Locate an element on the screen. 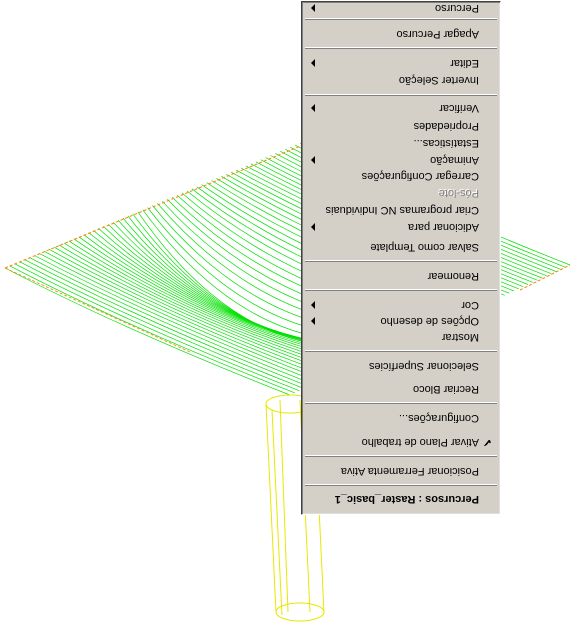  menu-item-label: Criar programas NC Individuais is located at coordinates (402, 210).